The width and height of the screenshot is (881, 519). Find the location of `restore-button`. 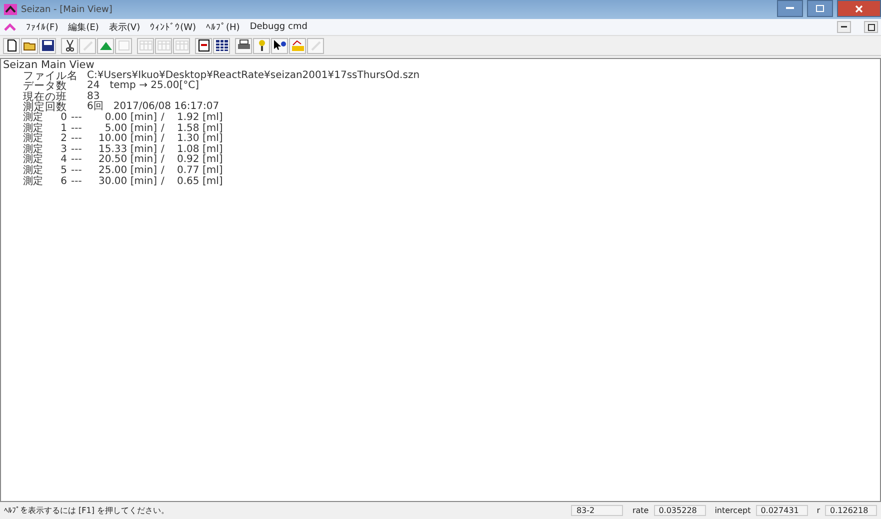

restore-button is located at coordinates (871, 27).